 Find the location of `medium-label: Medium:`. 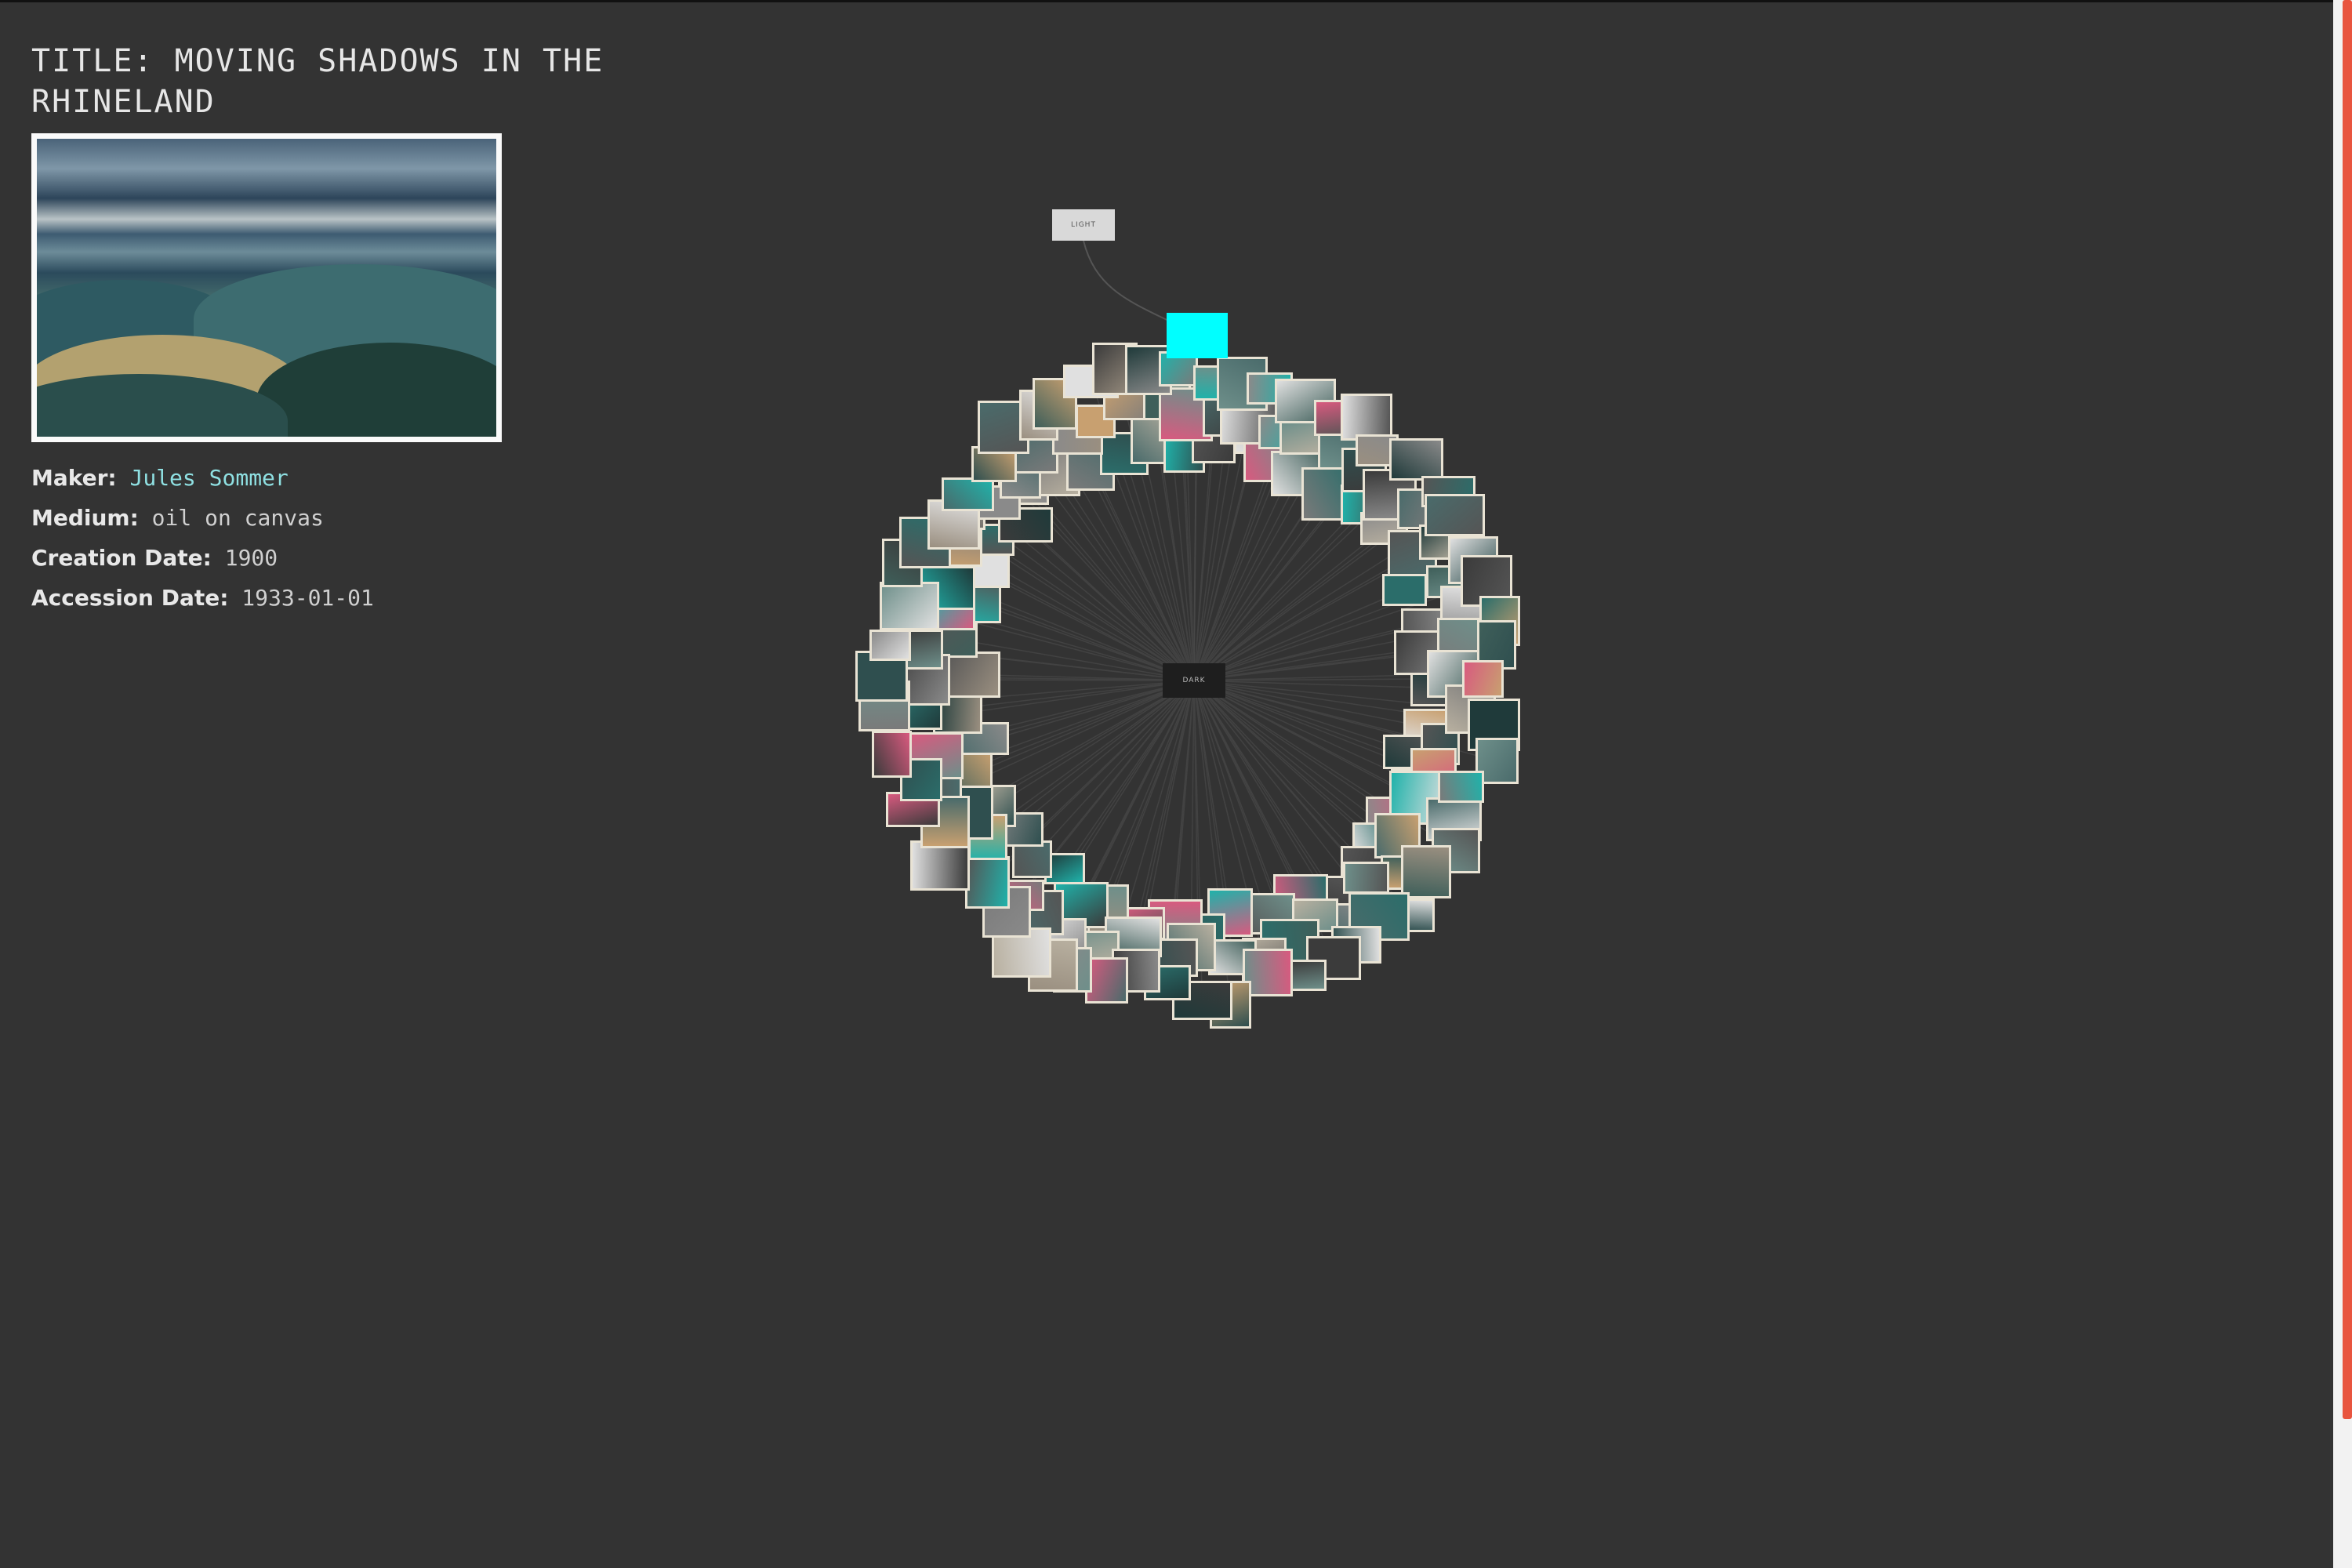

medium-label: Medium: is located at coordinates (85, 518).